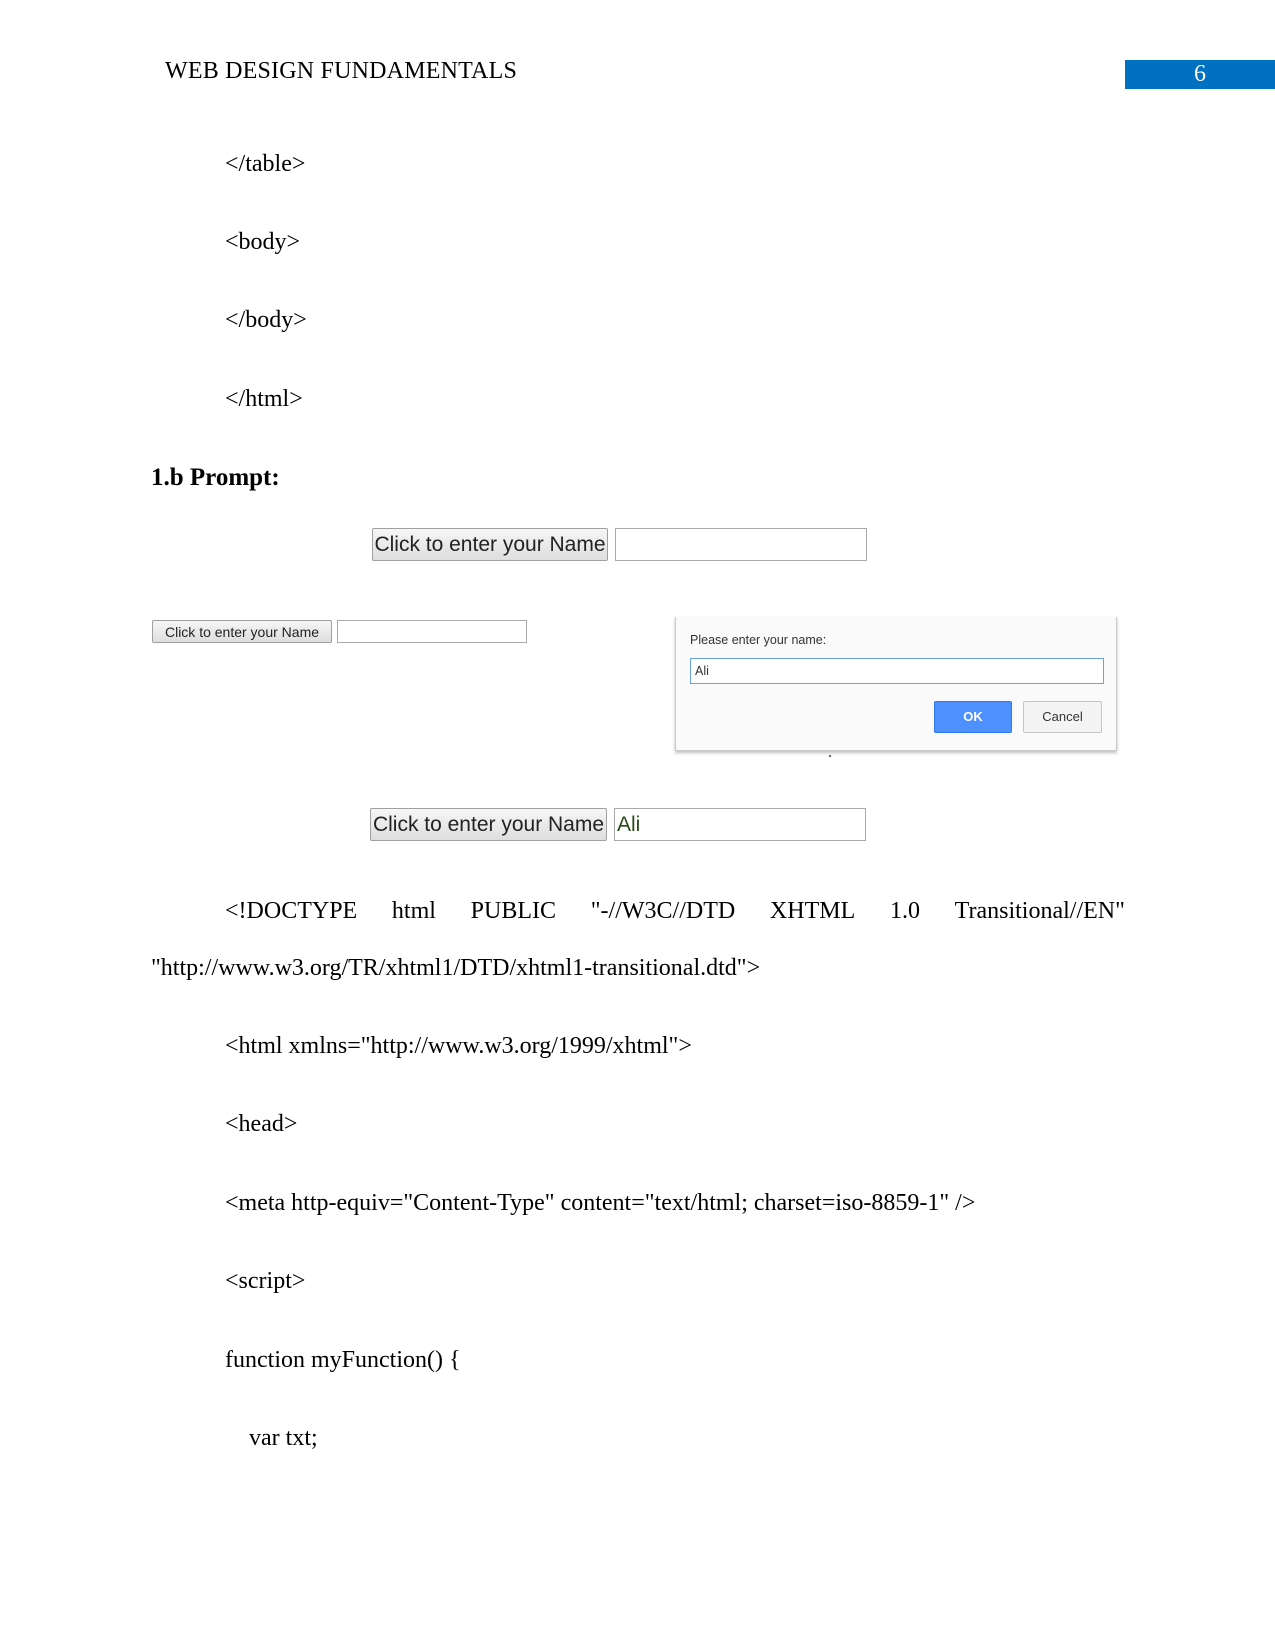 Image resolution: width=1275 pixels, height=1650 pixels. What do you see at coordinates (513, 911) in the screenshot?
I see `code-token: PUBLIC` at bounding box center [513, 911].